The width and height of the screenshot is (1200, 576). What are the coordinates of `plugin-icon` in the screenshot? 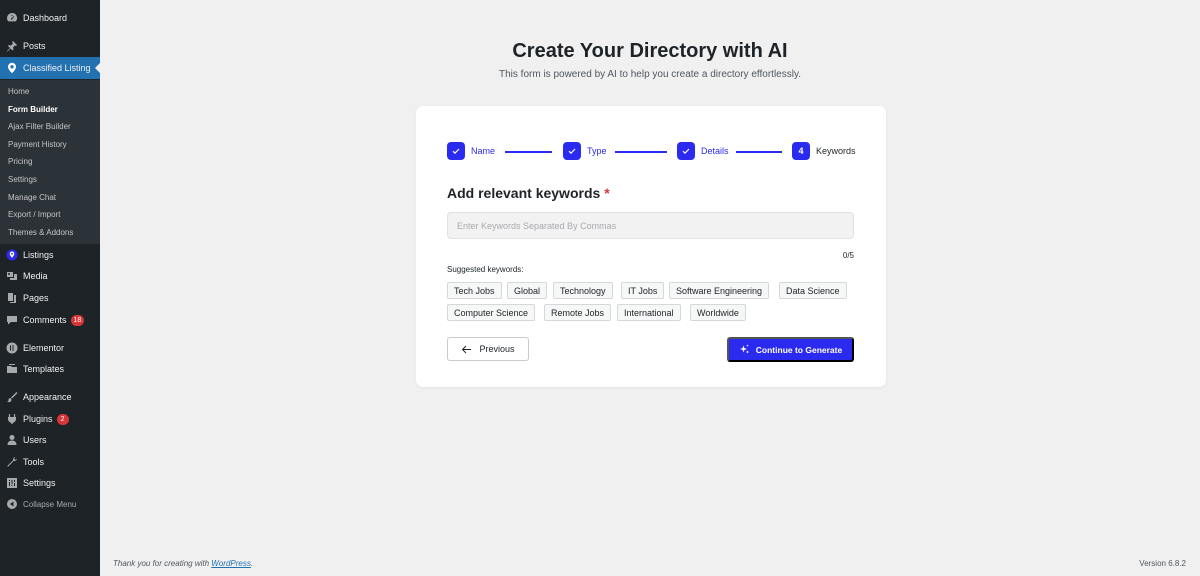 It's located at (12, 419).